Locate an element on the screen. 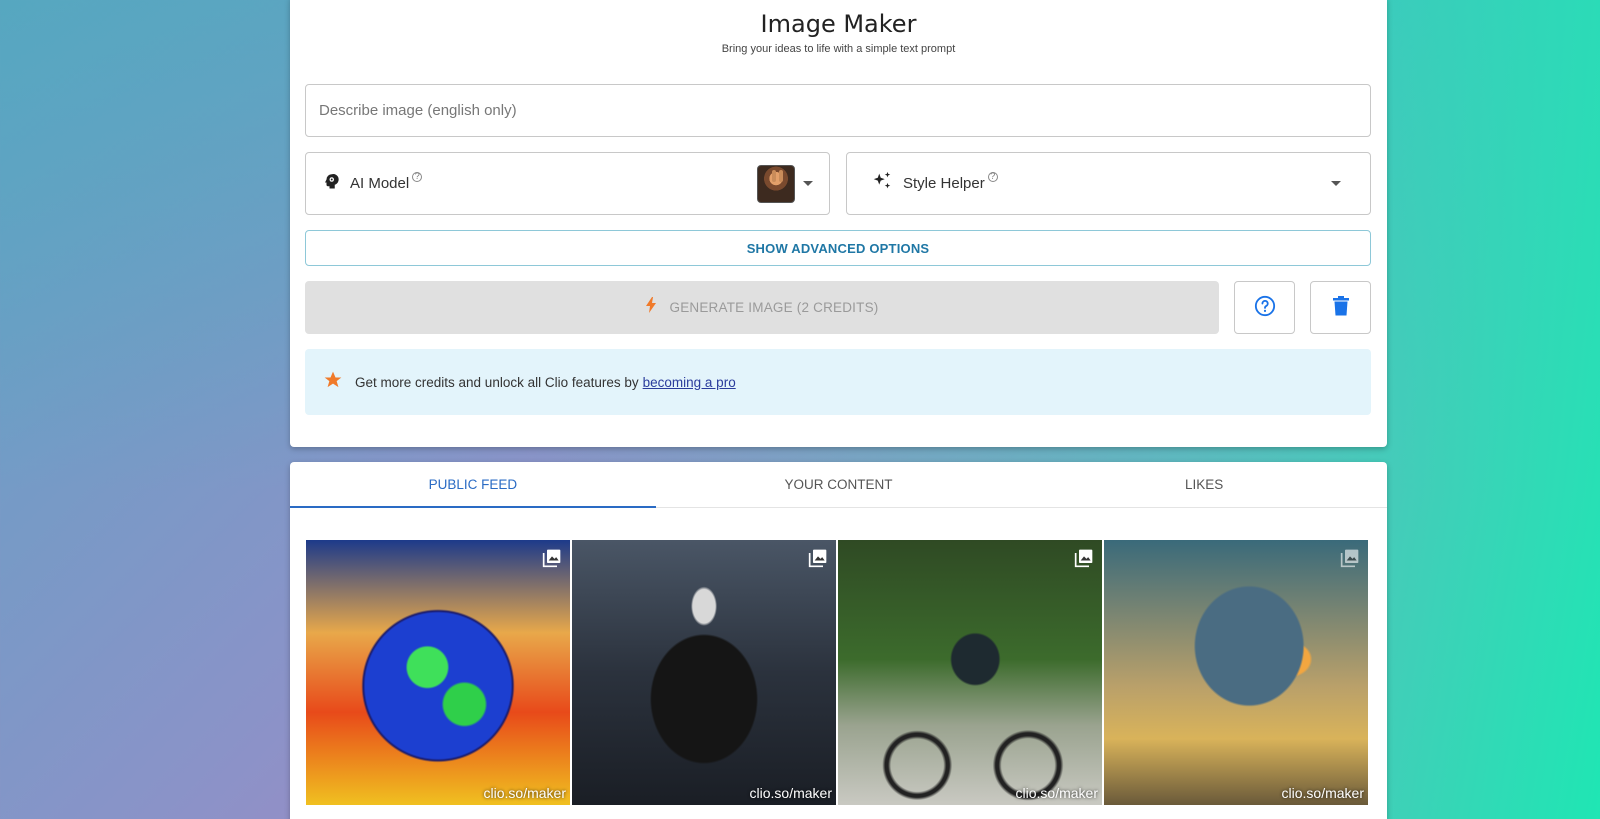 Image resolution: width=1600 pixels, height=819 pixels. generate-image-button: GENERATE IMAGE (2 CREDITS) is located at coordinates (762, 307).